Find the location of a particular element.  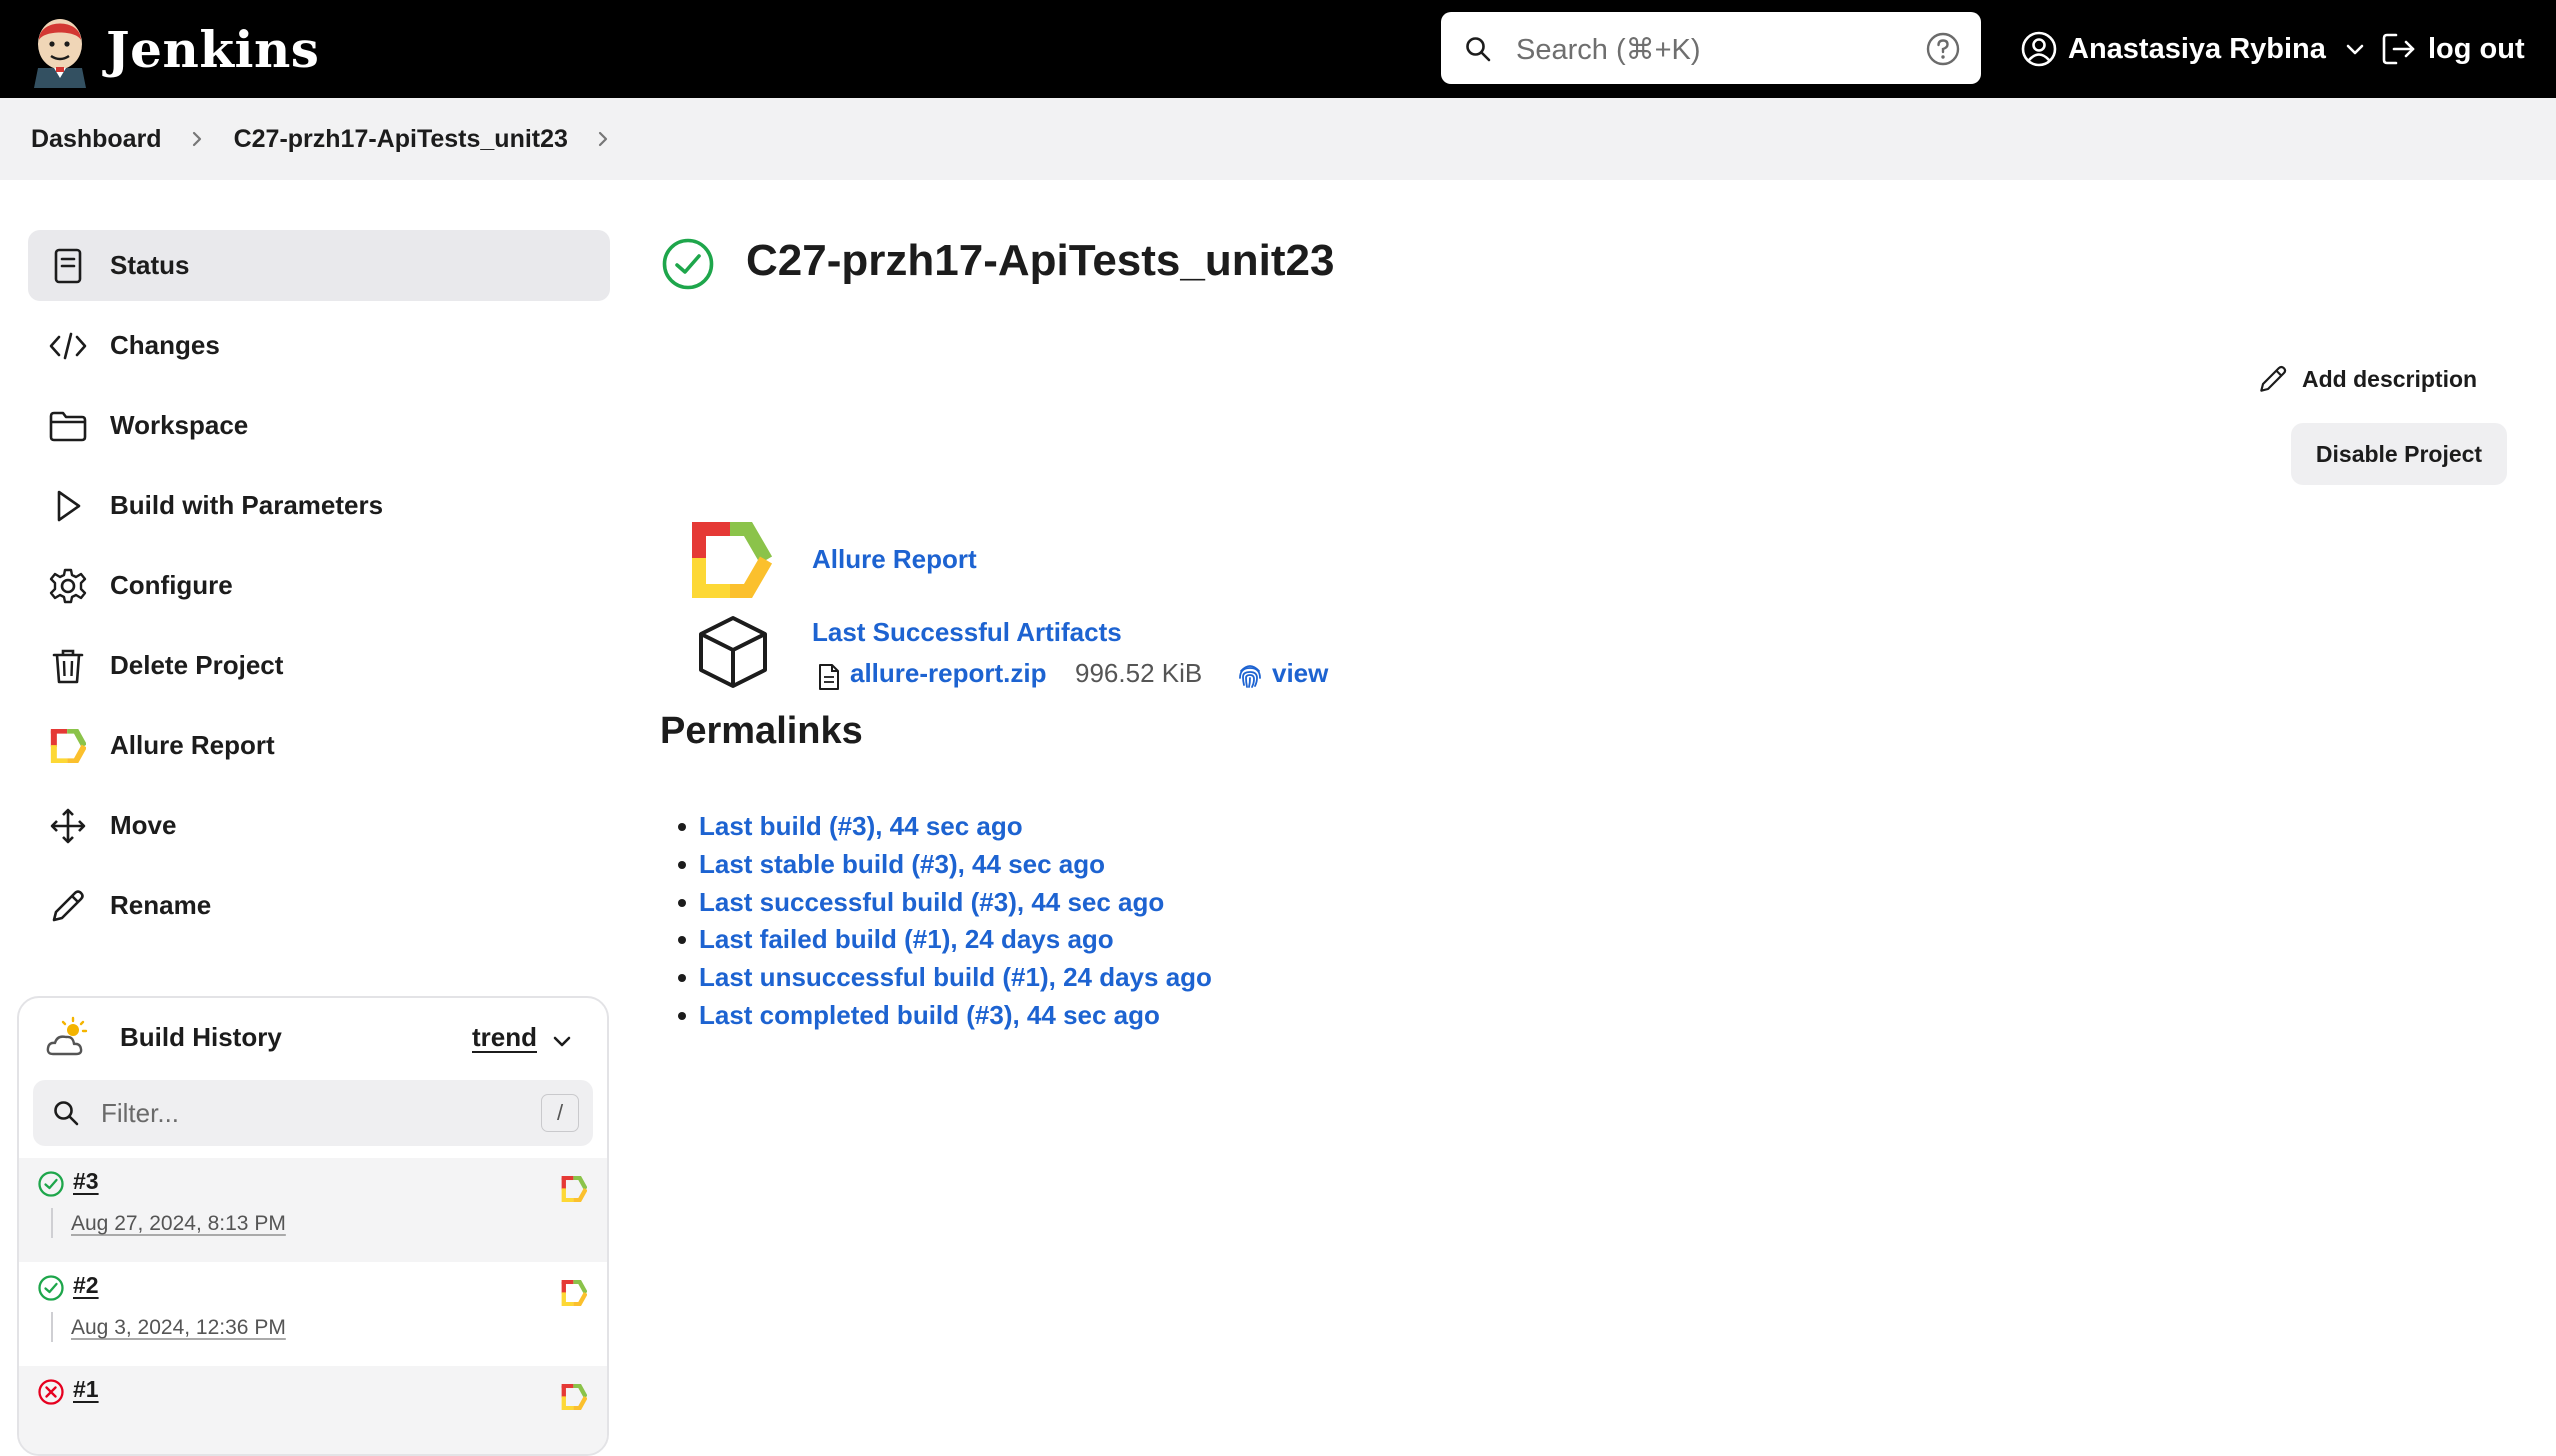

user-menu: Anastasiya Rybina is located at coordinates (2193, 49).